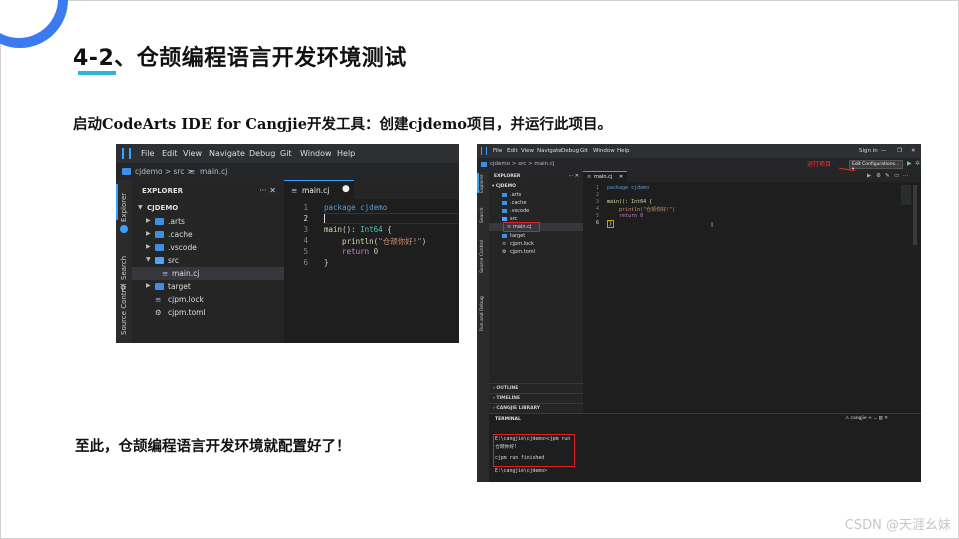  What do you see at coordinates (866, 418) in the screenshot?
I see `terminal-tab: ⚠ cangjie + ⌄ ▥ ✕` at bounding box center [866, 418].